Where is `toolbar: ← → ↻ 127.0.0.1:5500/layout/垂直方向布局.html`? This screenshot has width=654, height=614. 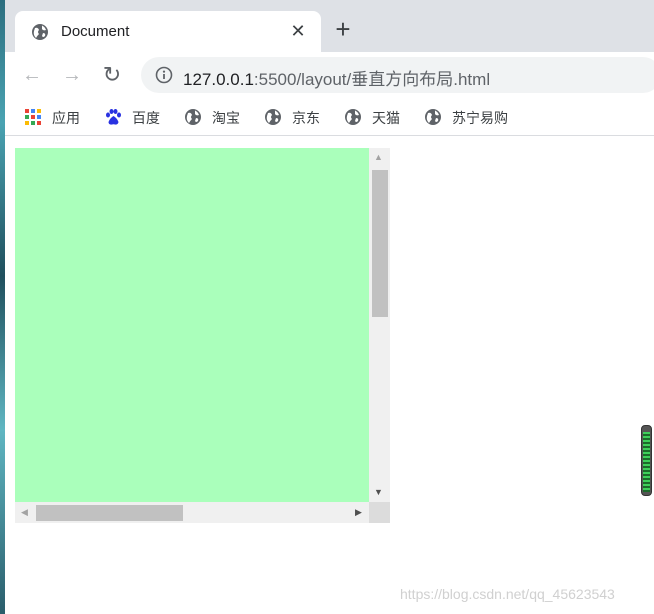
toolbar: ← → ↻ 127.0.0.1:5500/layout/垂直方向布局.html is located at coordinates (329, 75).